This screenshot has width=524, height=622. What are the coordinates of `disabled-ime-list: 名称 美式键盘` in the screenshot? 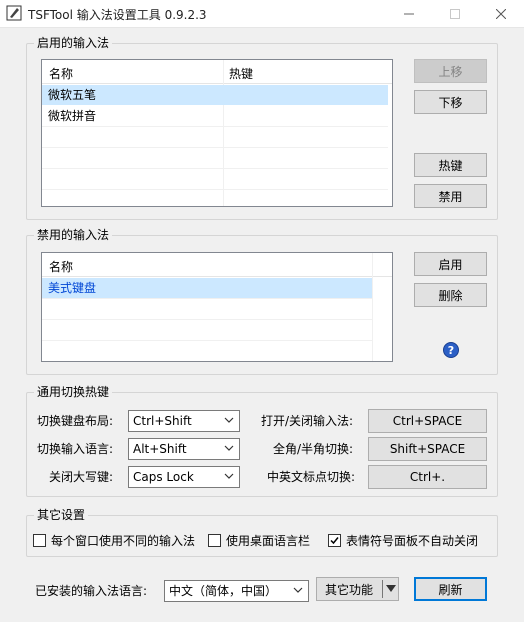 It's located at (217, 307).